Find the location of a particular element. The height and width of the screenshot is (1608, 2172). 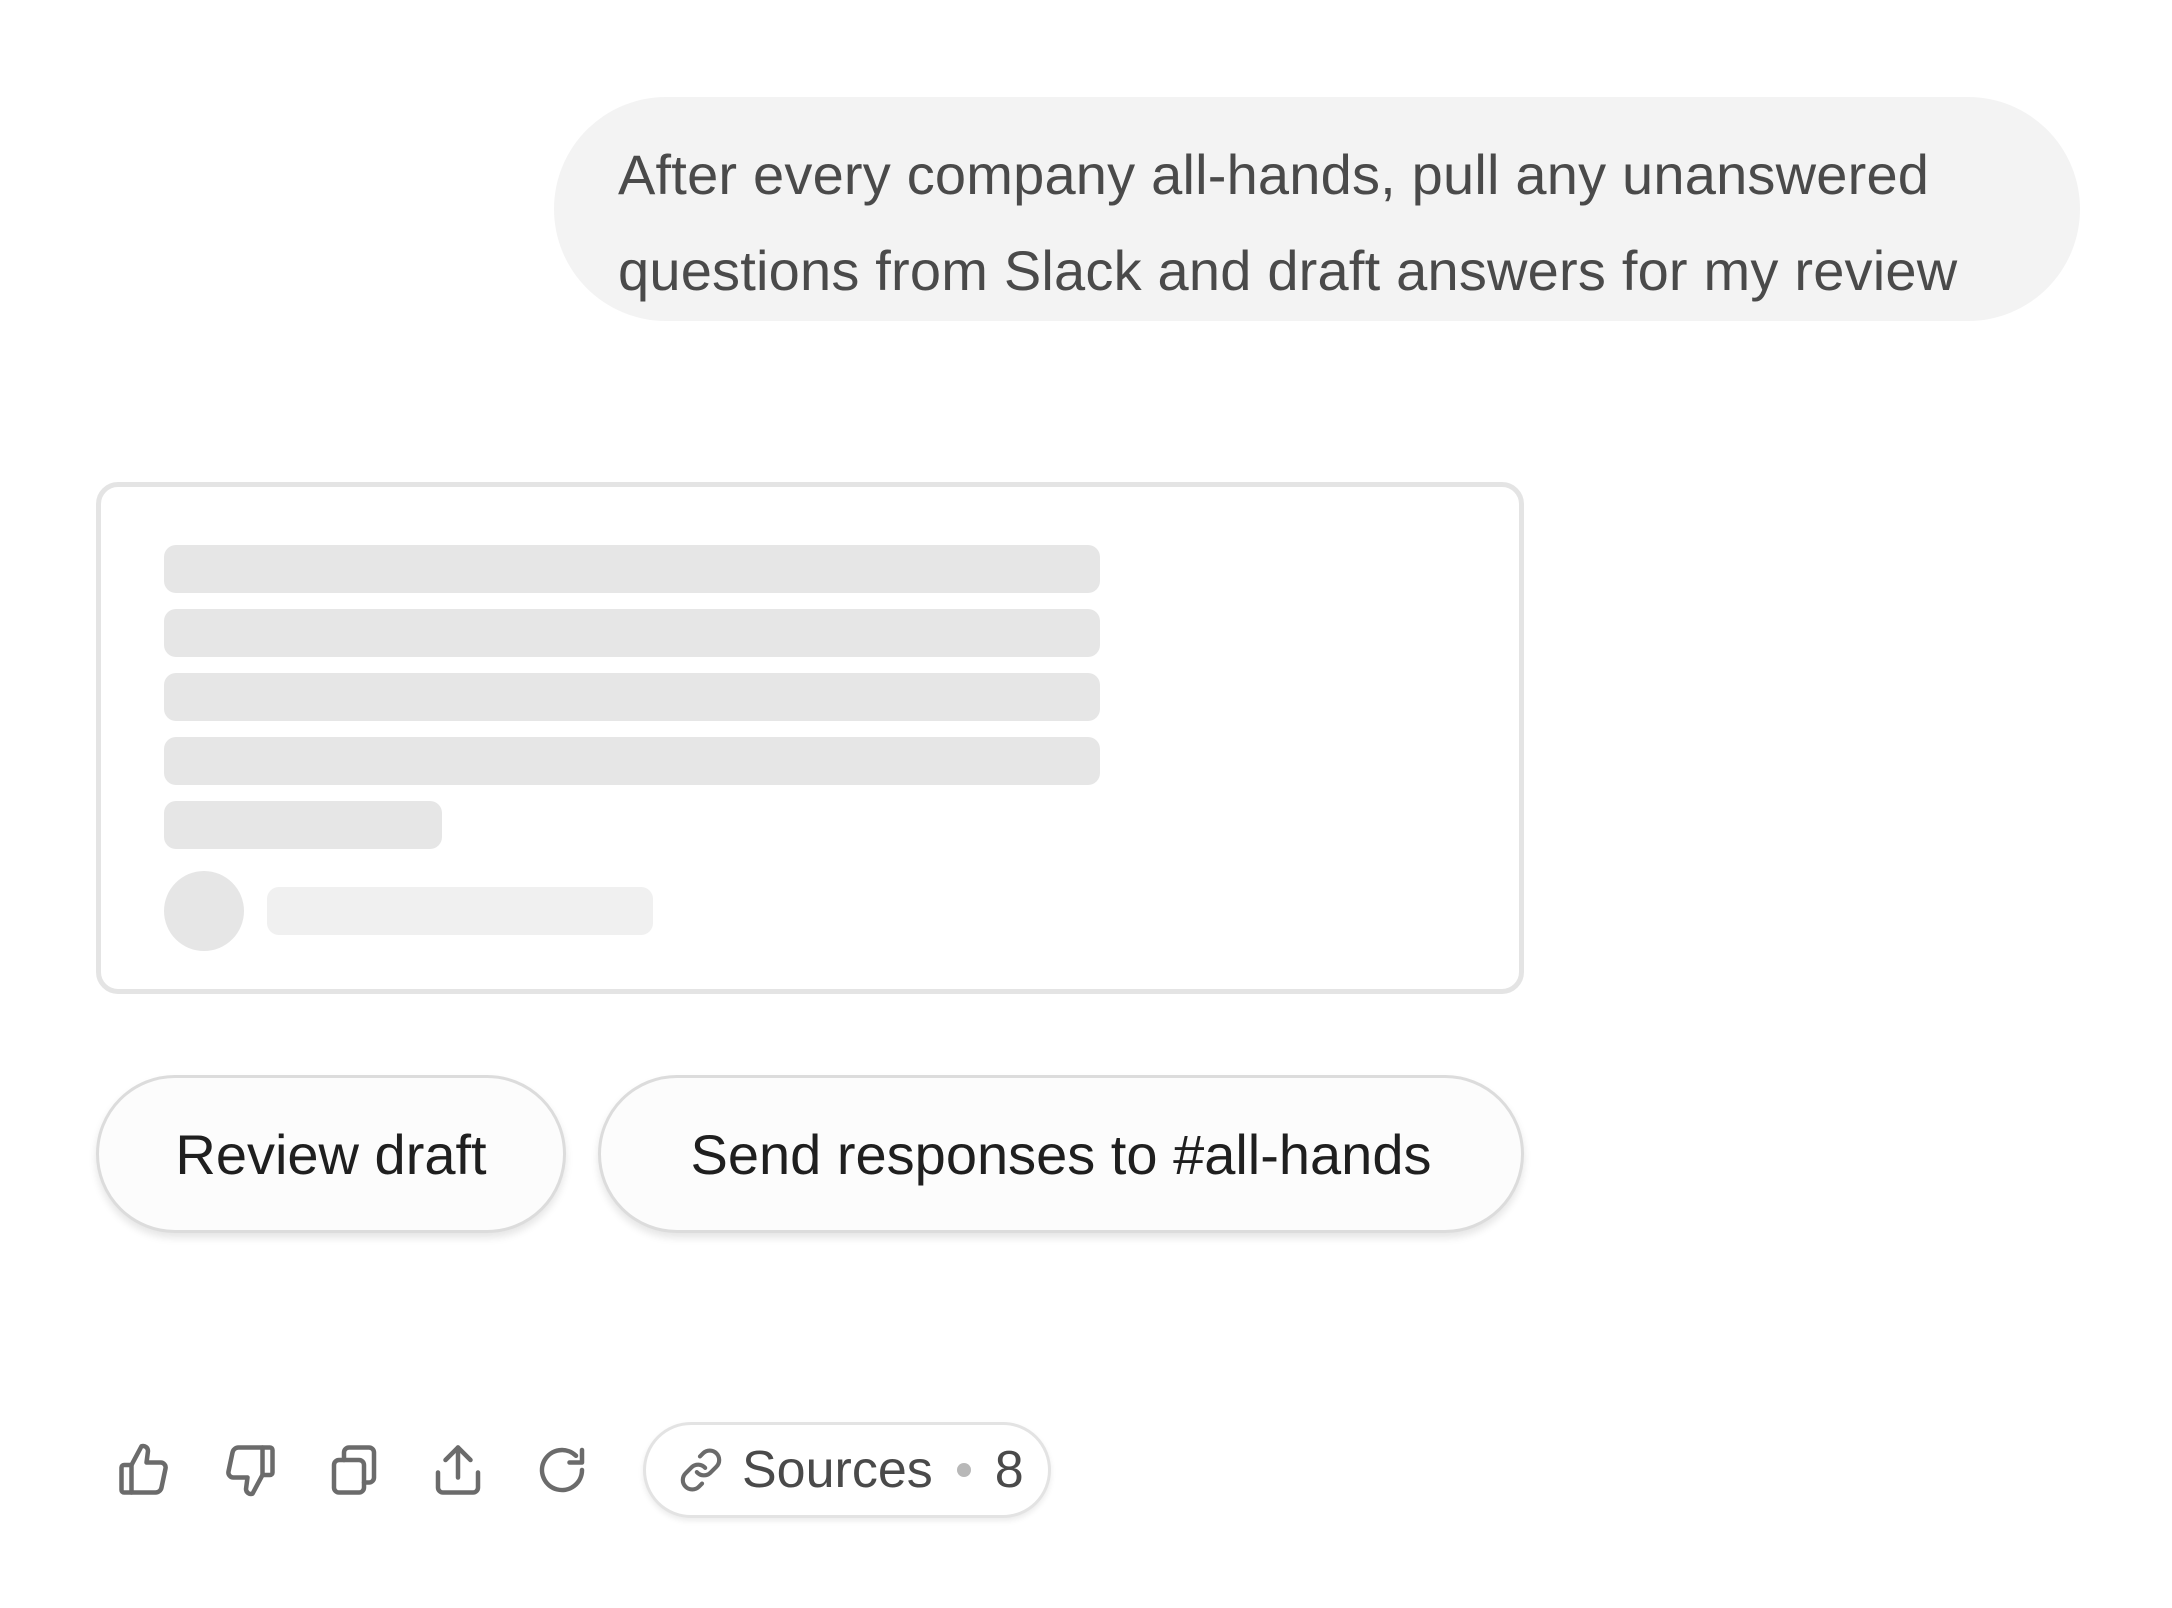

sources-count: 8 is located at coordinates (1009, 1470).